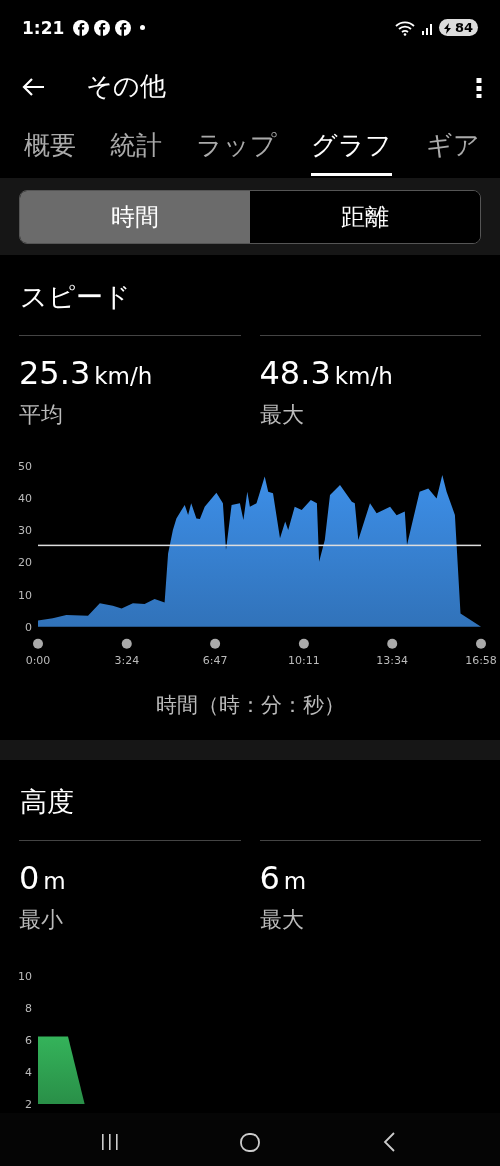 The width and height of the screenshot is (500, 1166). What do you see at coordinates (50, 147) in the screenshot?
I see `tab: 概要` at bounding box center [50, 147].